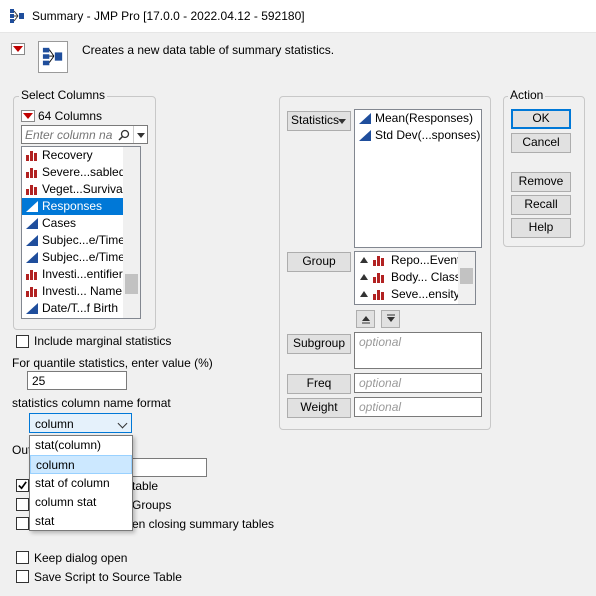 This screenshot has width=596, height=596. What do you see at coordinates (380, 342) in the screenshot?
I see `subgroup-placeholder: optional` at bounding box center [380, 342].